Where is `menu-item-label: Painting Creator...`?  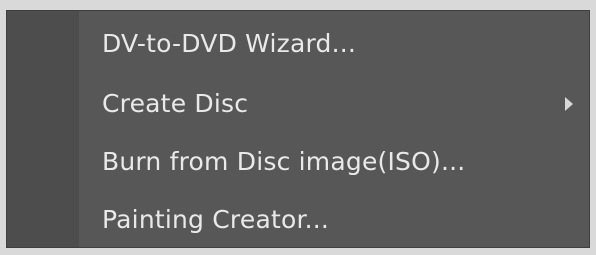 menu-item-label: Painting Creator... is located at coordinates (216, 219).